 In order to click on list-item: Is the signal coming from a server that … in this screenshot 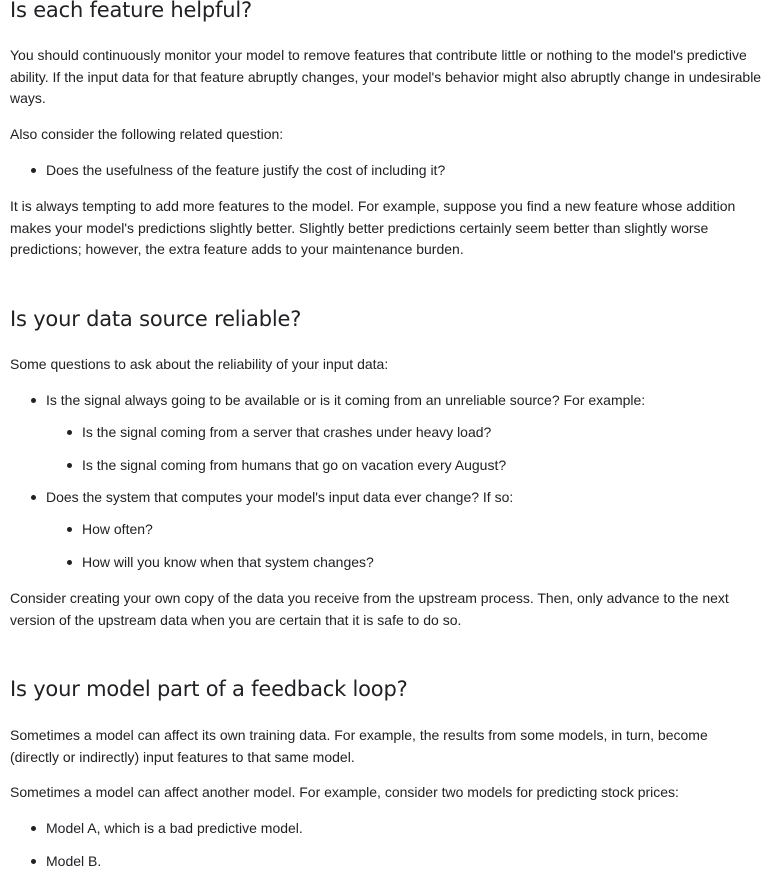, I will do `click(385, 432)`.